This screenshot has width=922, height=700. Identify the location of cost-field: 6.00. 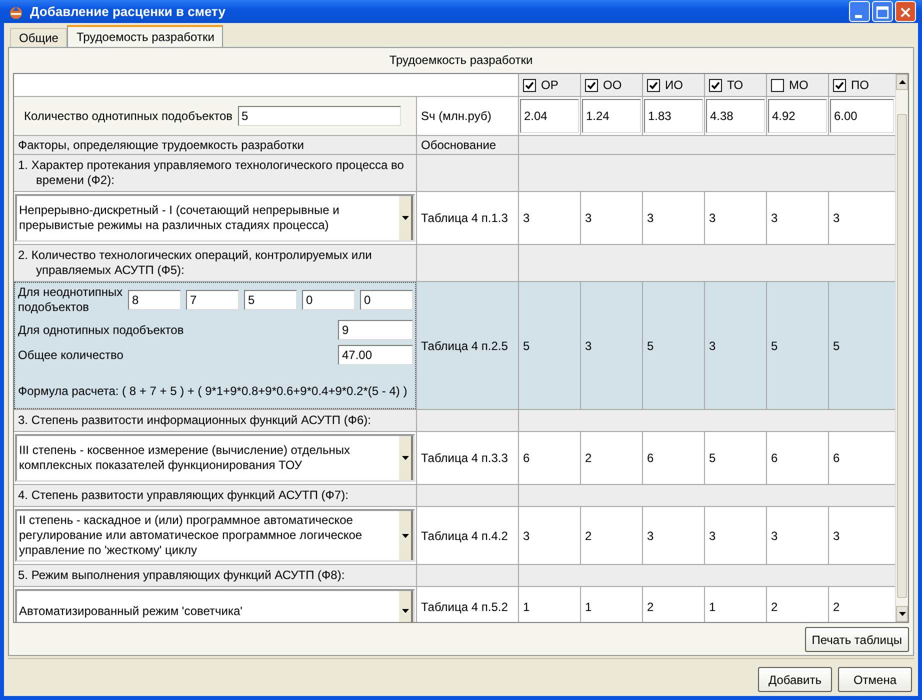
(862, 116).